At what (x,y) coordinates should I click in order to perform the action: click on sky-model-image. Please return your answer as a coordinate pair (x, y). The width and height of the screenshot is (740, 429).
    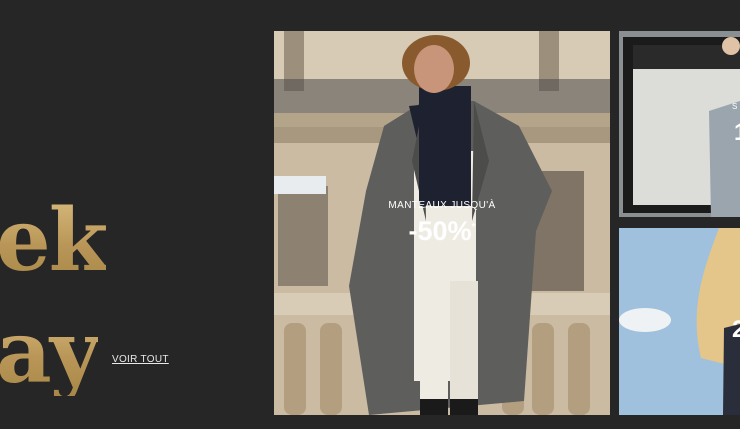
    Looking at the image, I should click on (679, 321).